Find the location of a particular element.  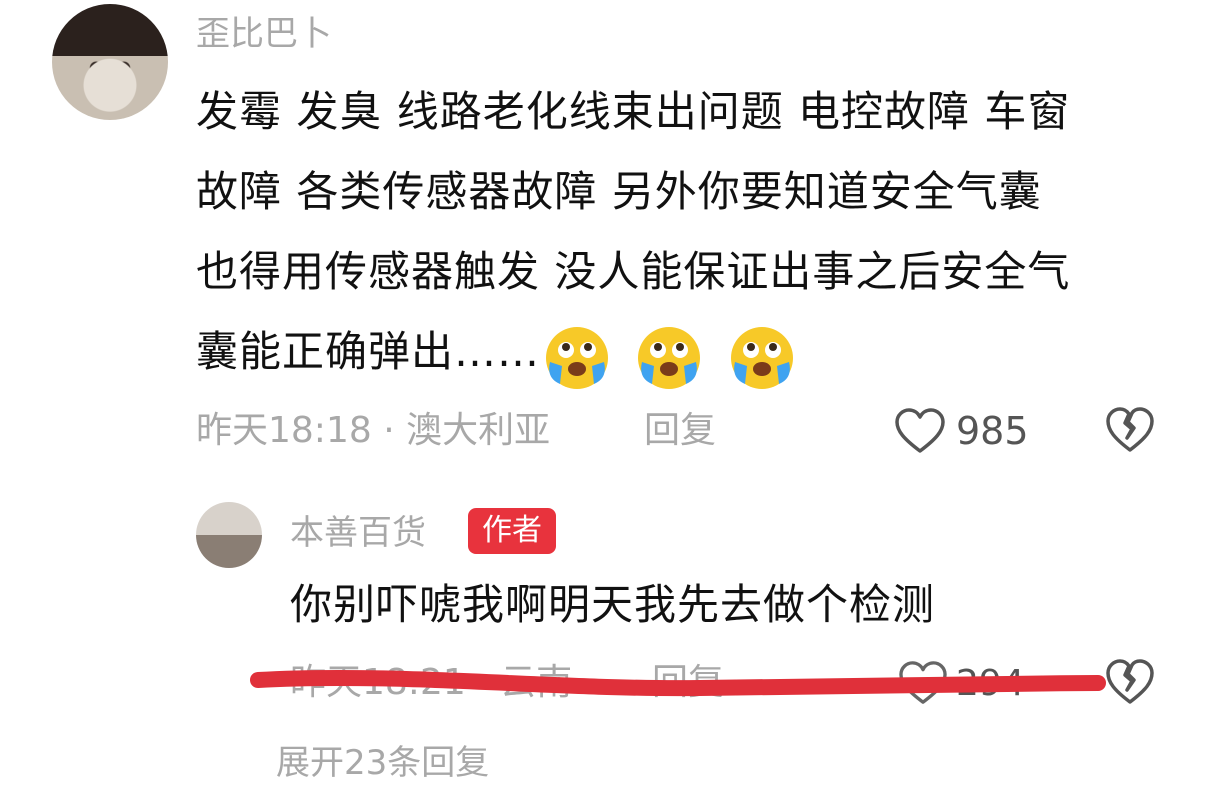

comment-line: 故障 各类传感器故障 另外你要知道安全气囊 is located at coordinates (619, 191).